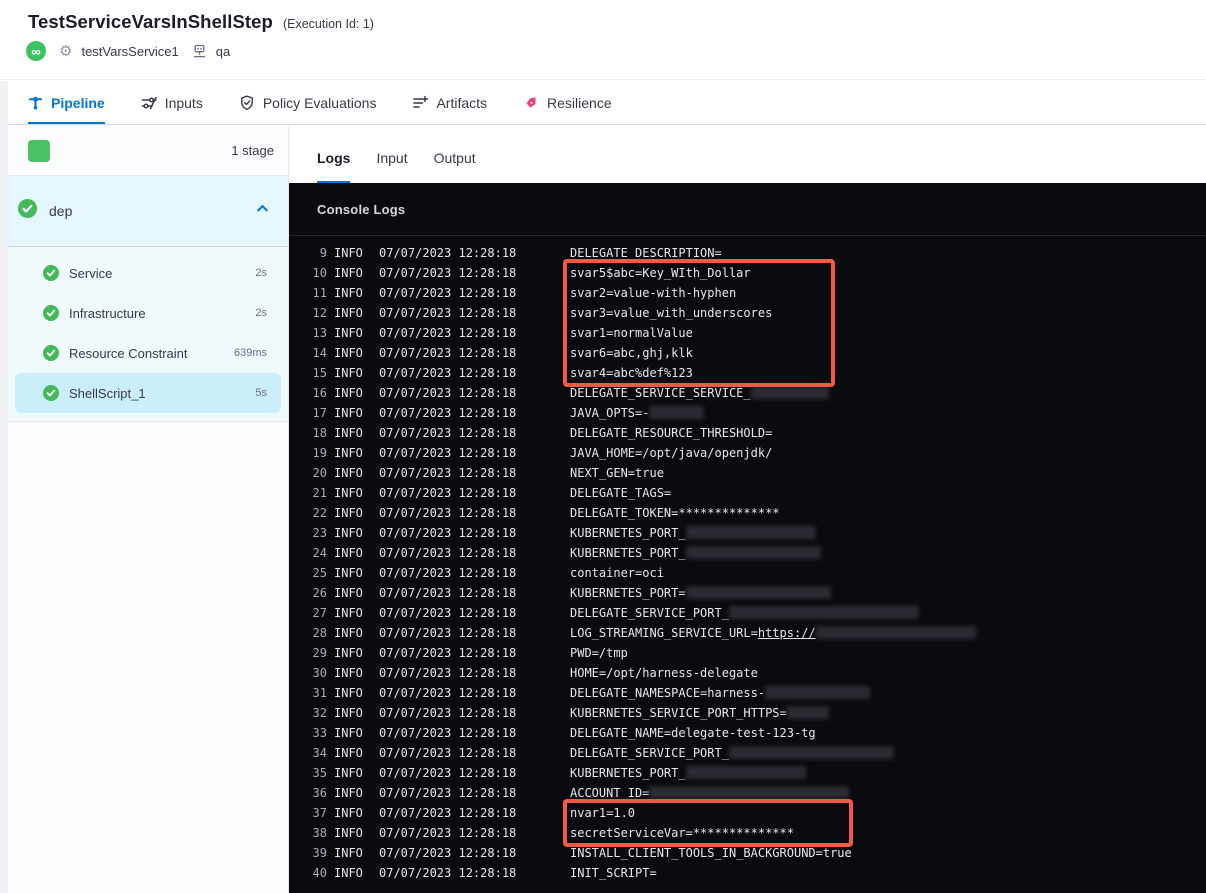 The width and height of the screenshot is (1206, 893). I want to click on log-line-17: 17 INFO 07/07/2023 12:28:18 JAVA_OPTS=-, so click(747, 413).